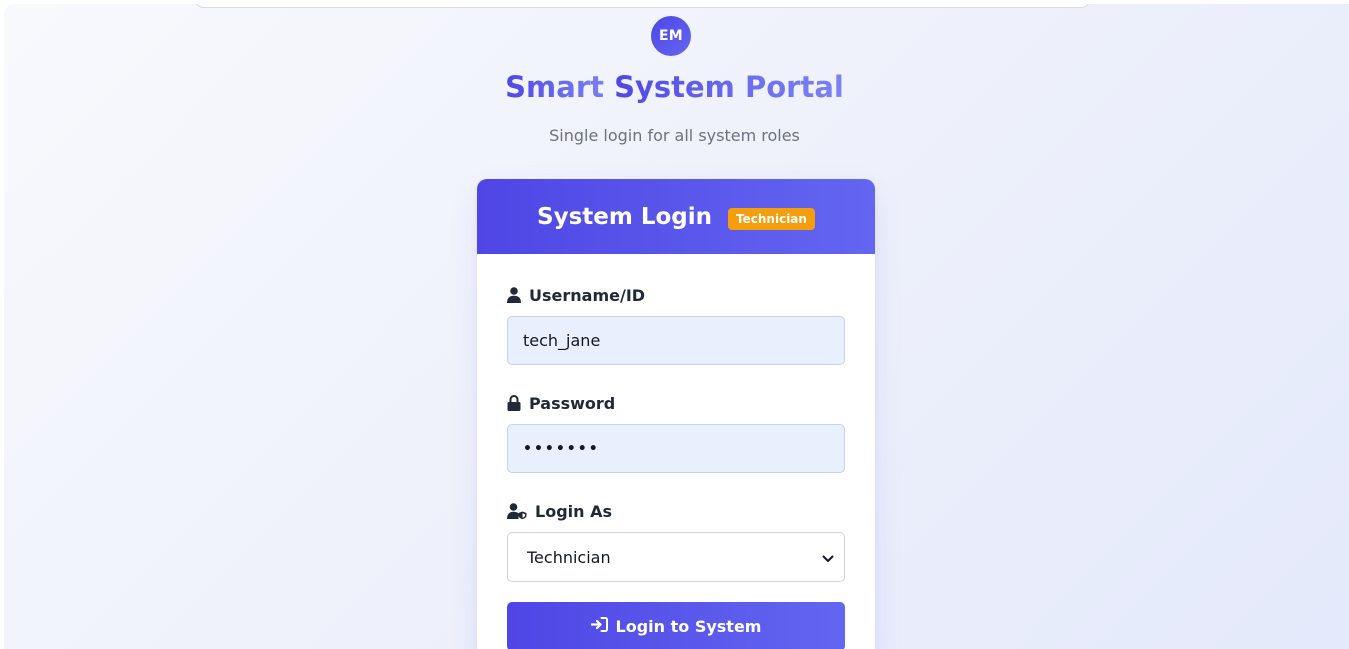 The height and width of the screenshot is (649, 1349). Describe the element at coordinates (676, 557) in the screenshot. I see `role-select: Technician` at that location.